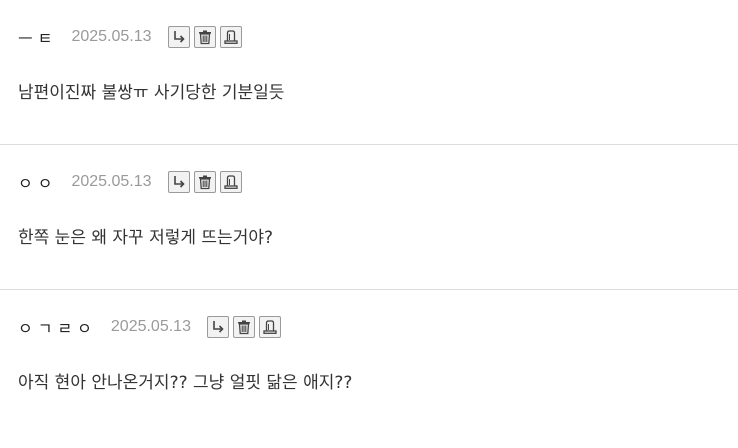  I want to click on comment-meta: ㅇㄱㄹㅇ 2025.05.13, so click(149, 327).